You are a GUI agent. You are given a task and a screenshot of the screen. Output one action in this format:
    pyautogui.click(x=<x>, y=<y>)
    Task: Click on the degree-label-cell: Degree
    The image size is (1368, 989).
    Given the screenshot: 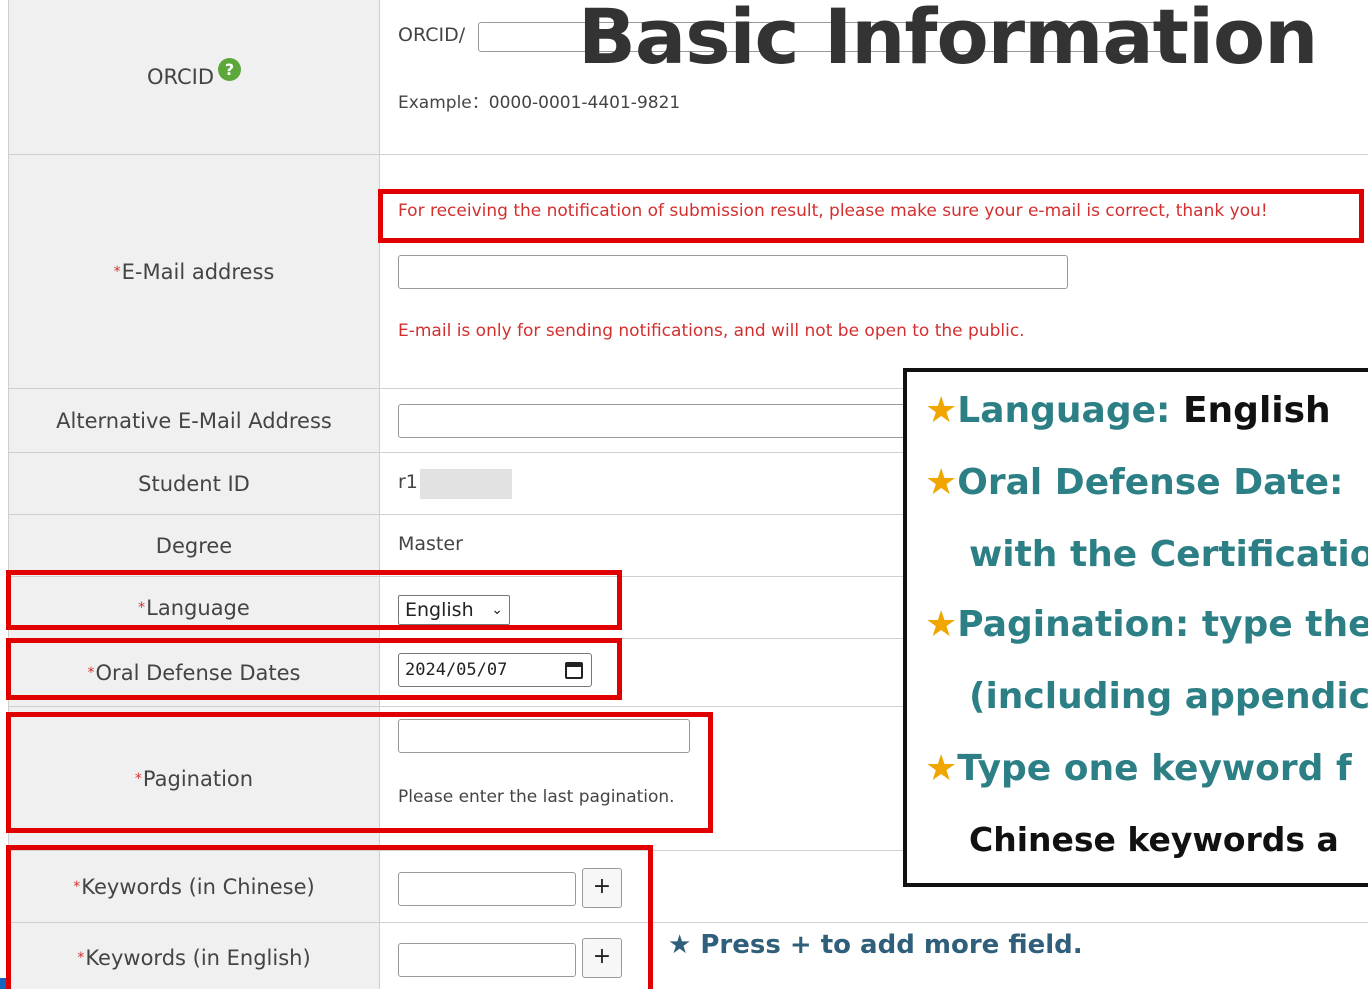 What is the action you would take?
    pyautogui.click(x=194, y=545)
    